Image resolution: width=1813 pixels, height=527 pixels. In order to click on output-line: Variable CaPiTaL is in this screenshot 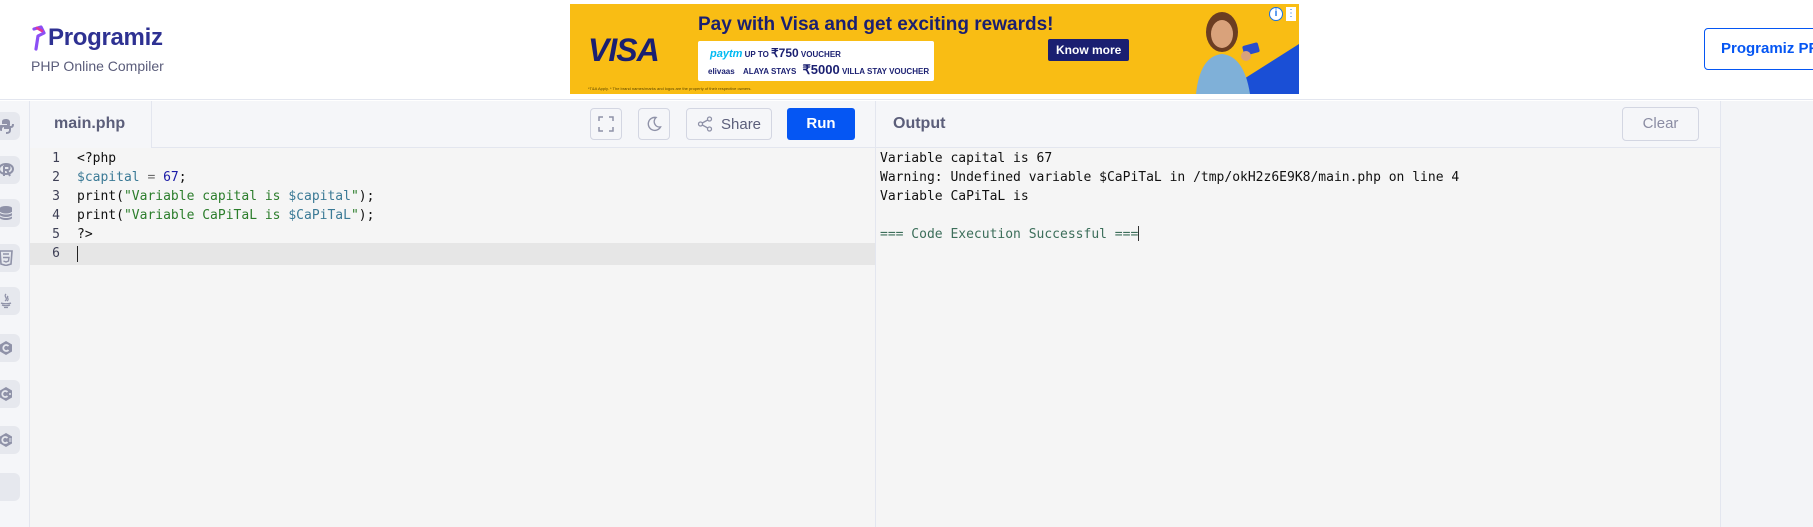, I will do `click(954, 196)`.